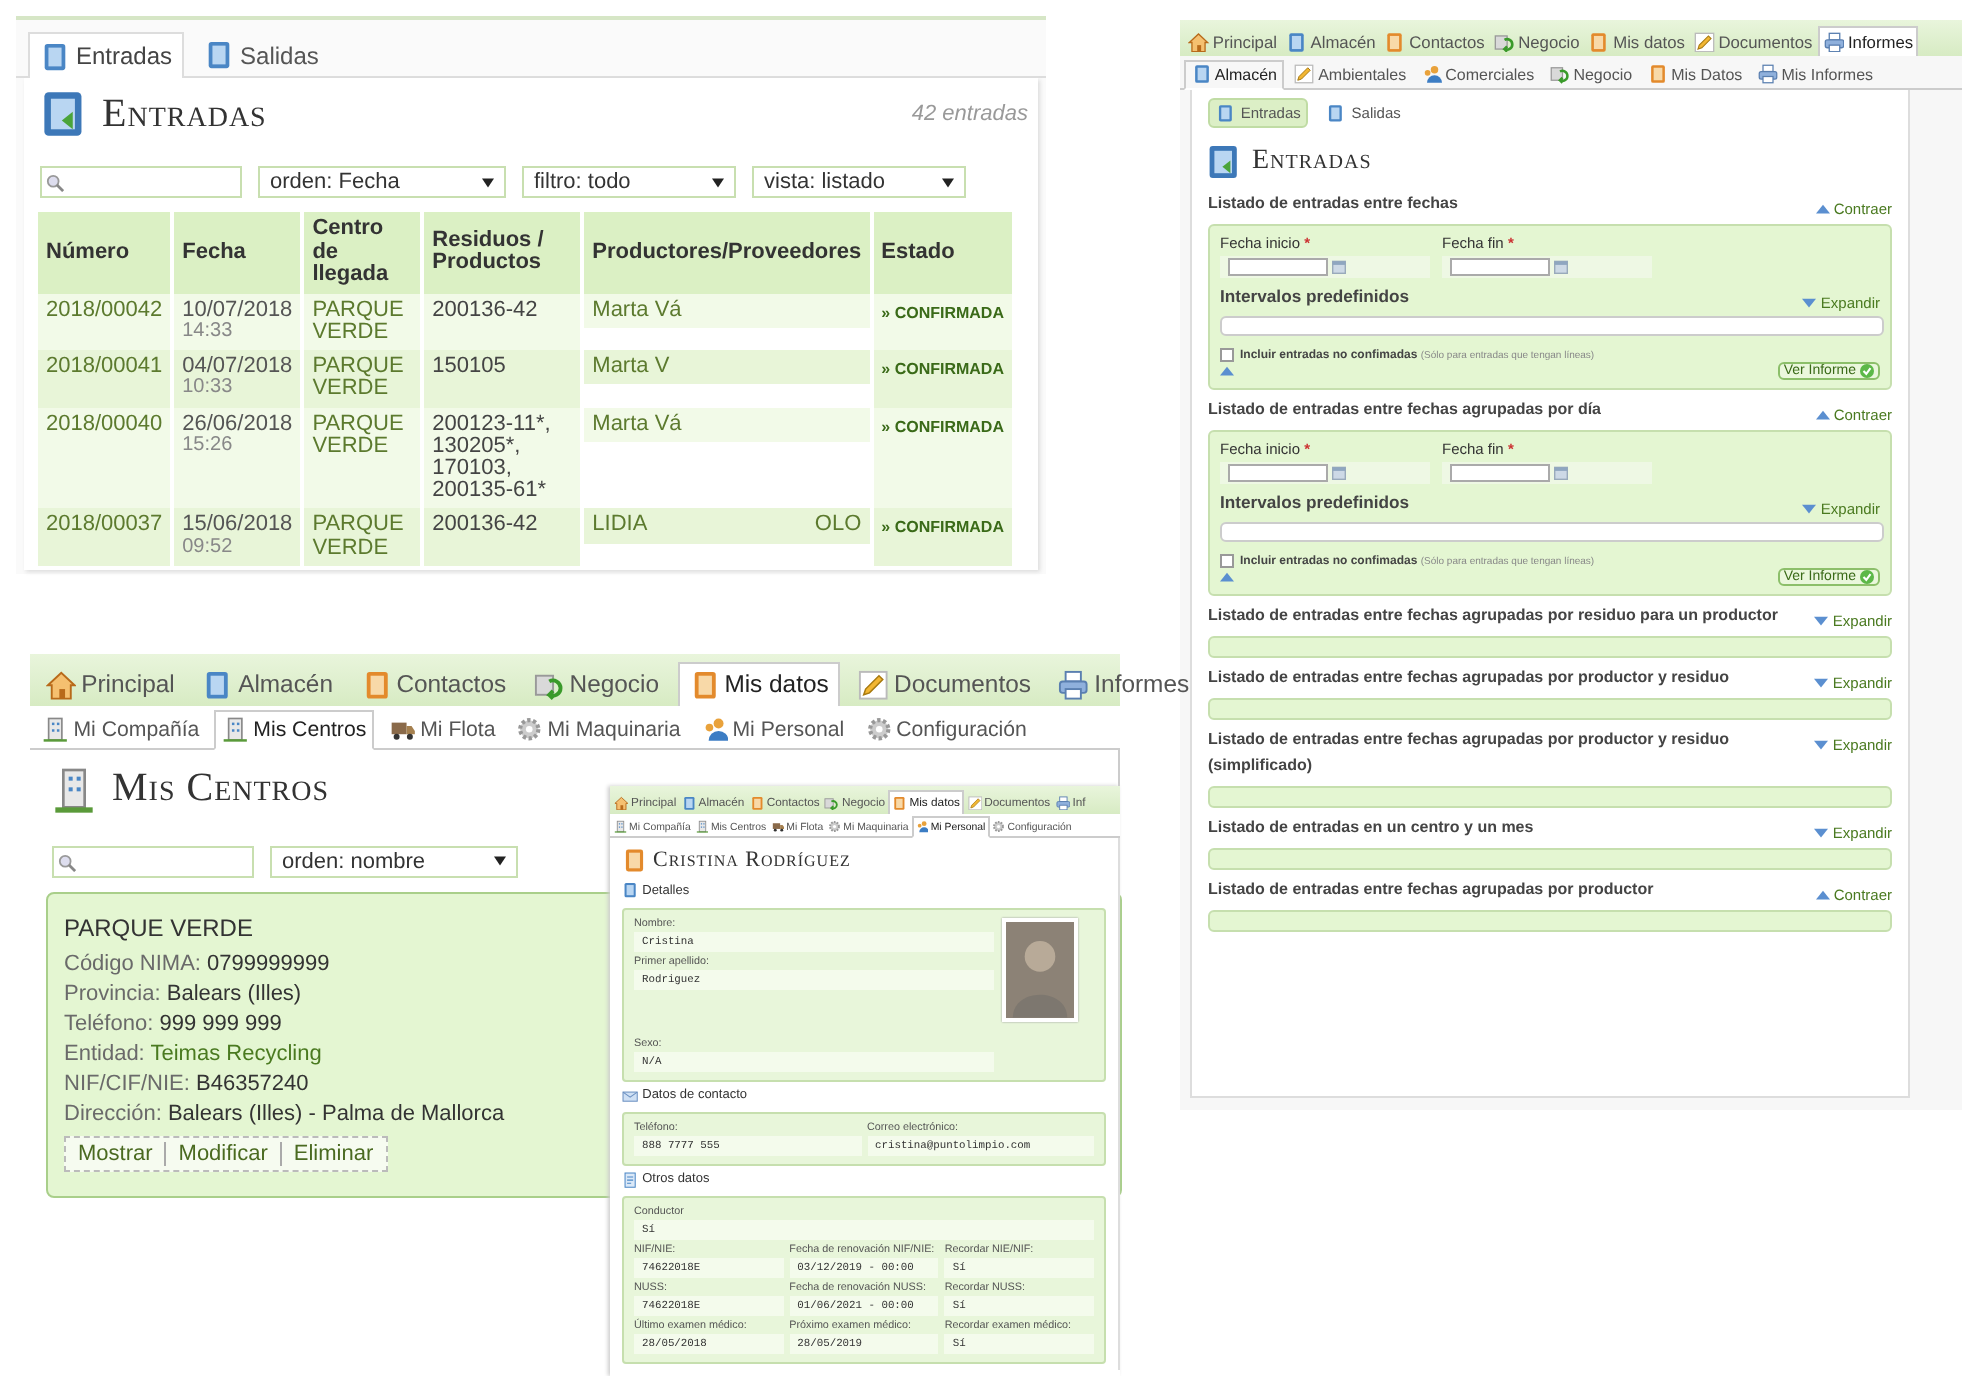 This screenshot has height=1376, width=1962. I want to click on sub-tab: Mis Datos, so click(1695, 74).